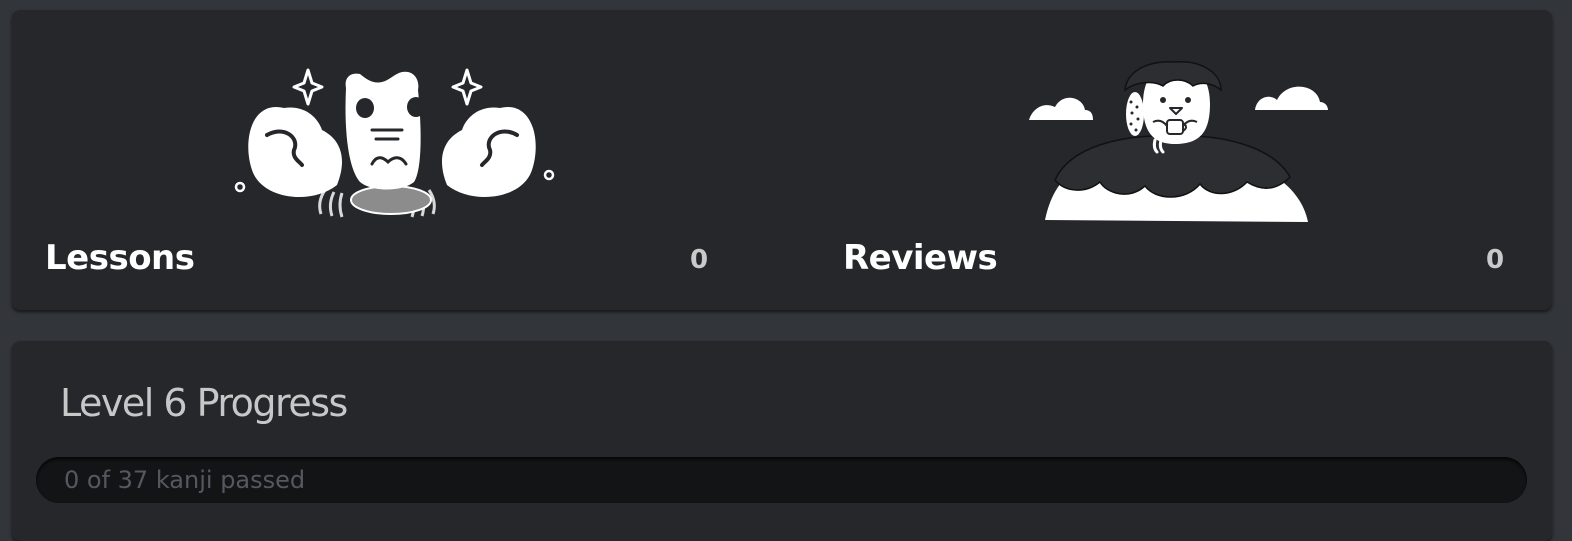  Describe the element at coordinates (1178, 141) in the screenshot. I see `mountain-mascot-icon` at that location.